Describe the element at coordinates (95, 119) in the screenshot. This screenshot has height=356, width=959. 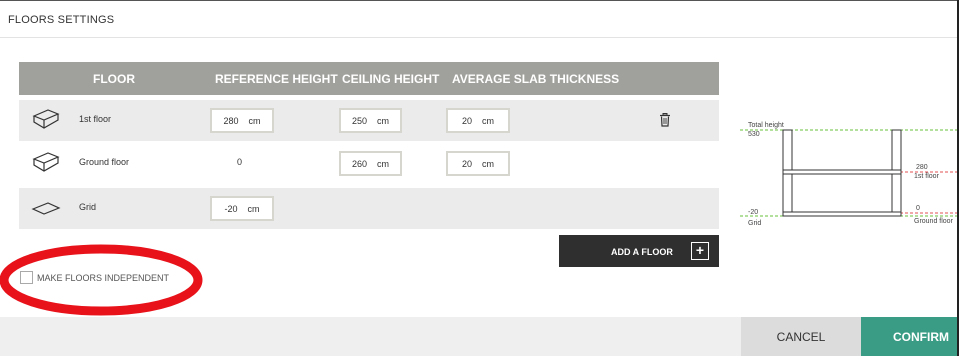
I see `floor-name: 1st floor` at that location.